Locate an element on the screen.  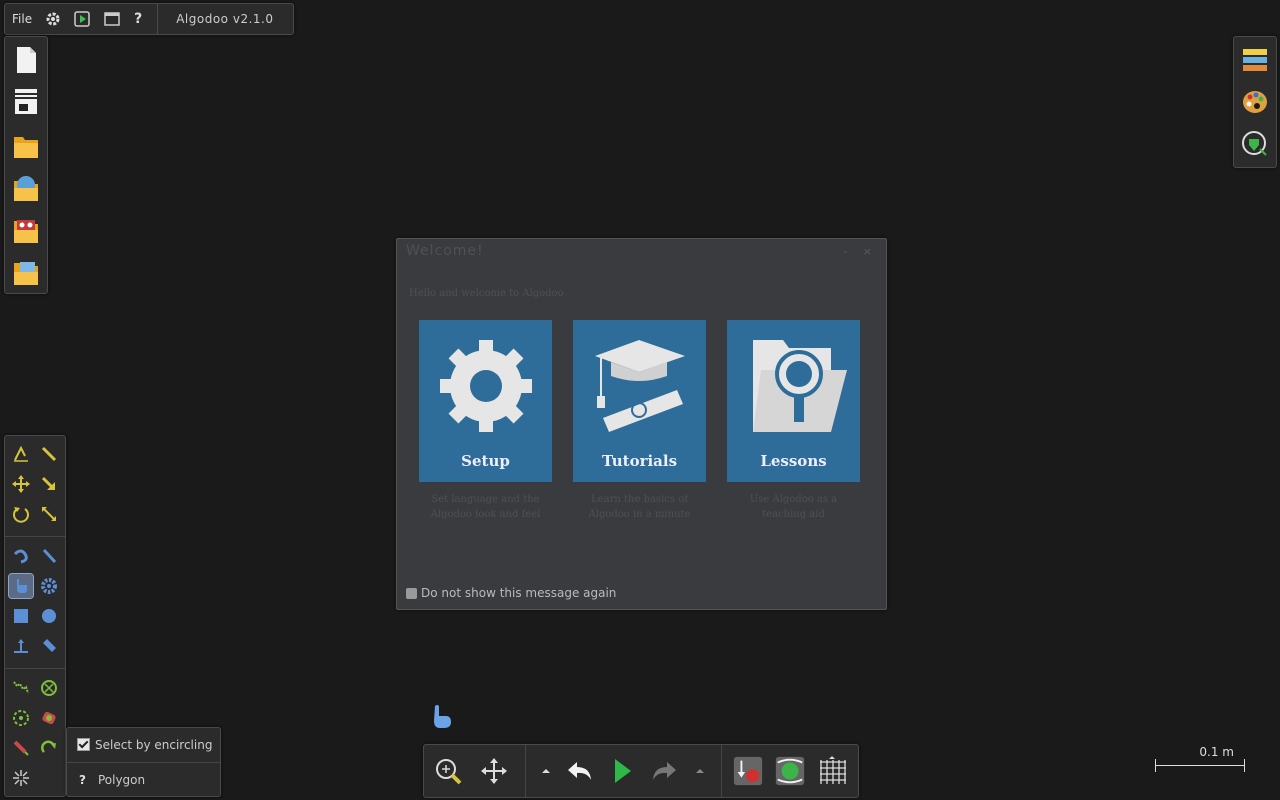
lessons-folder-icon is located at coordinates (800, 386).